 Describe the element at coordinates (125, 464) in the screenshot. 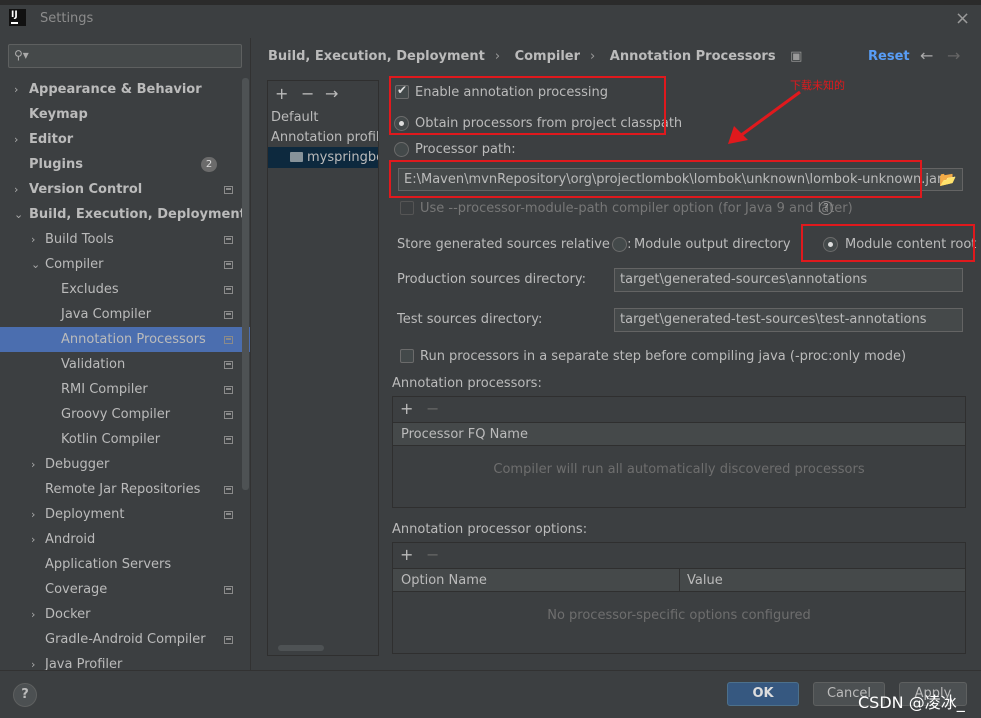

I see `sidebar-item-debugger: › Debugger` at that location.